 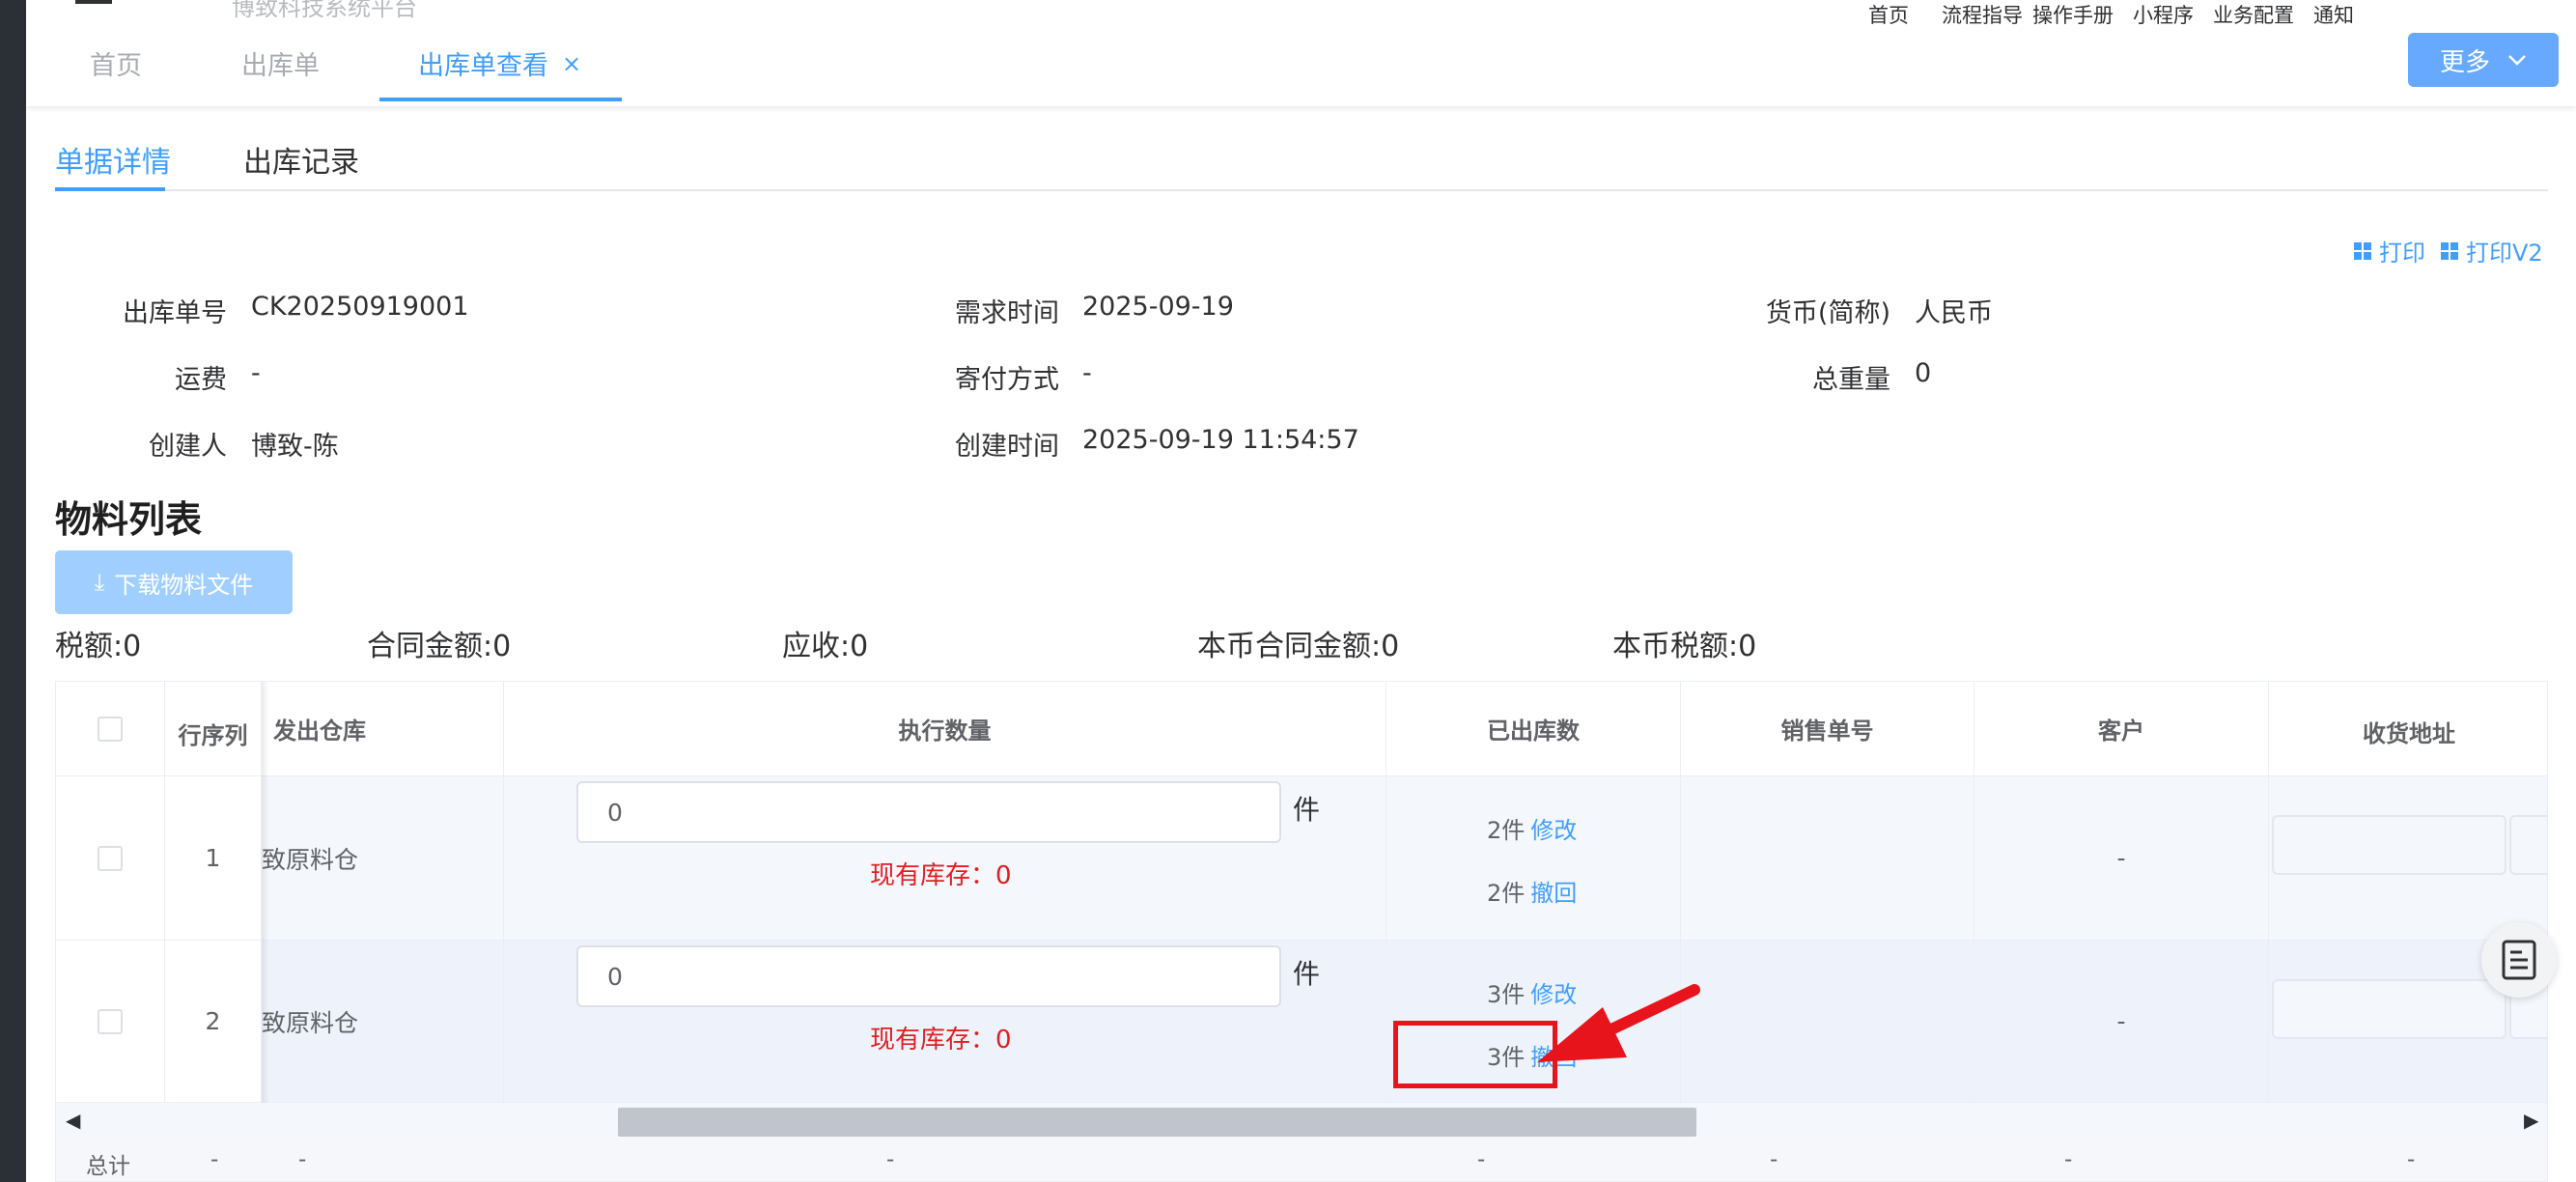 What do you see at coordinates (214, 858) in the screenshot?
I see `row-index: 1` at bounding box center [214, 858].